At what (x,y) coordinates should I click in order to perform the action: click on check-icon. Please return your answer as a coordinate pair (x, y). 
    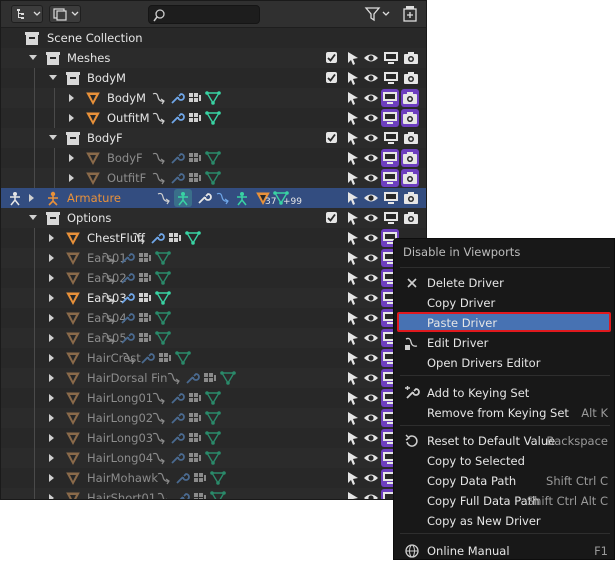
    Looking at the image, I should click on (331, 57).